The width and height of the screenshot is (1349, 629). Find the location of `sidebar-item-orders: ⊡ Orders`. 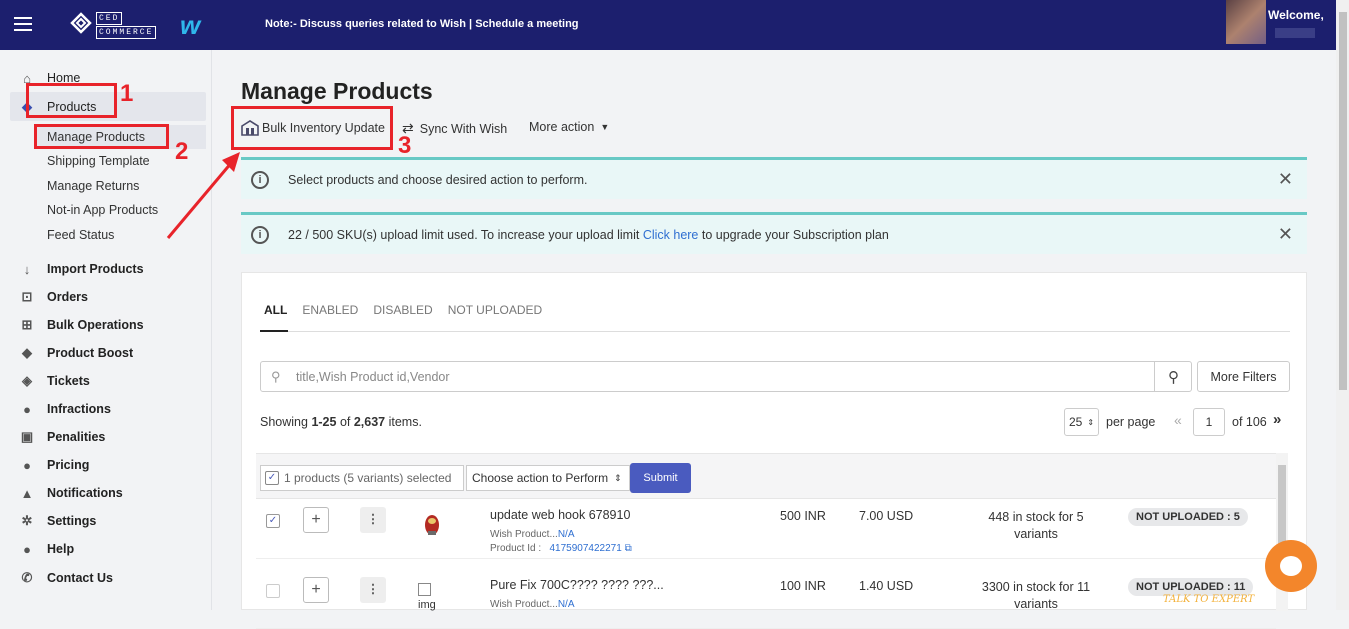

sidebar-item-orders: ⊡ Orders is located at coordinates (106, 297).